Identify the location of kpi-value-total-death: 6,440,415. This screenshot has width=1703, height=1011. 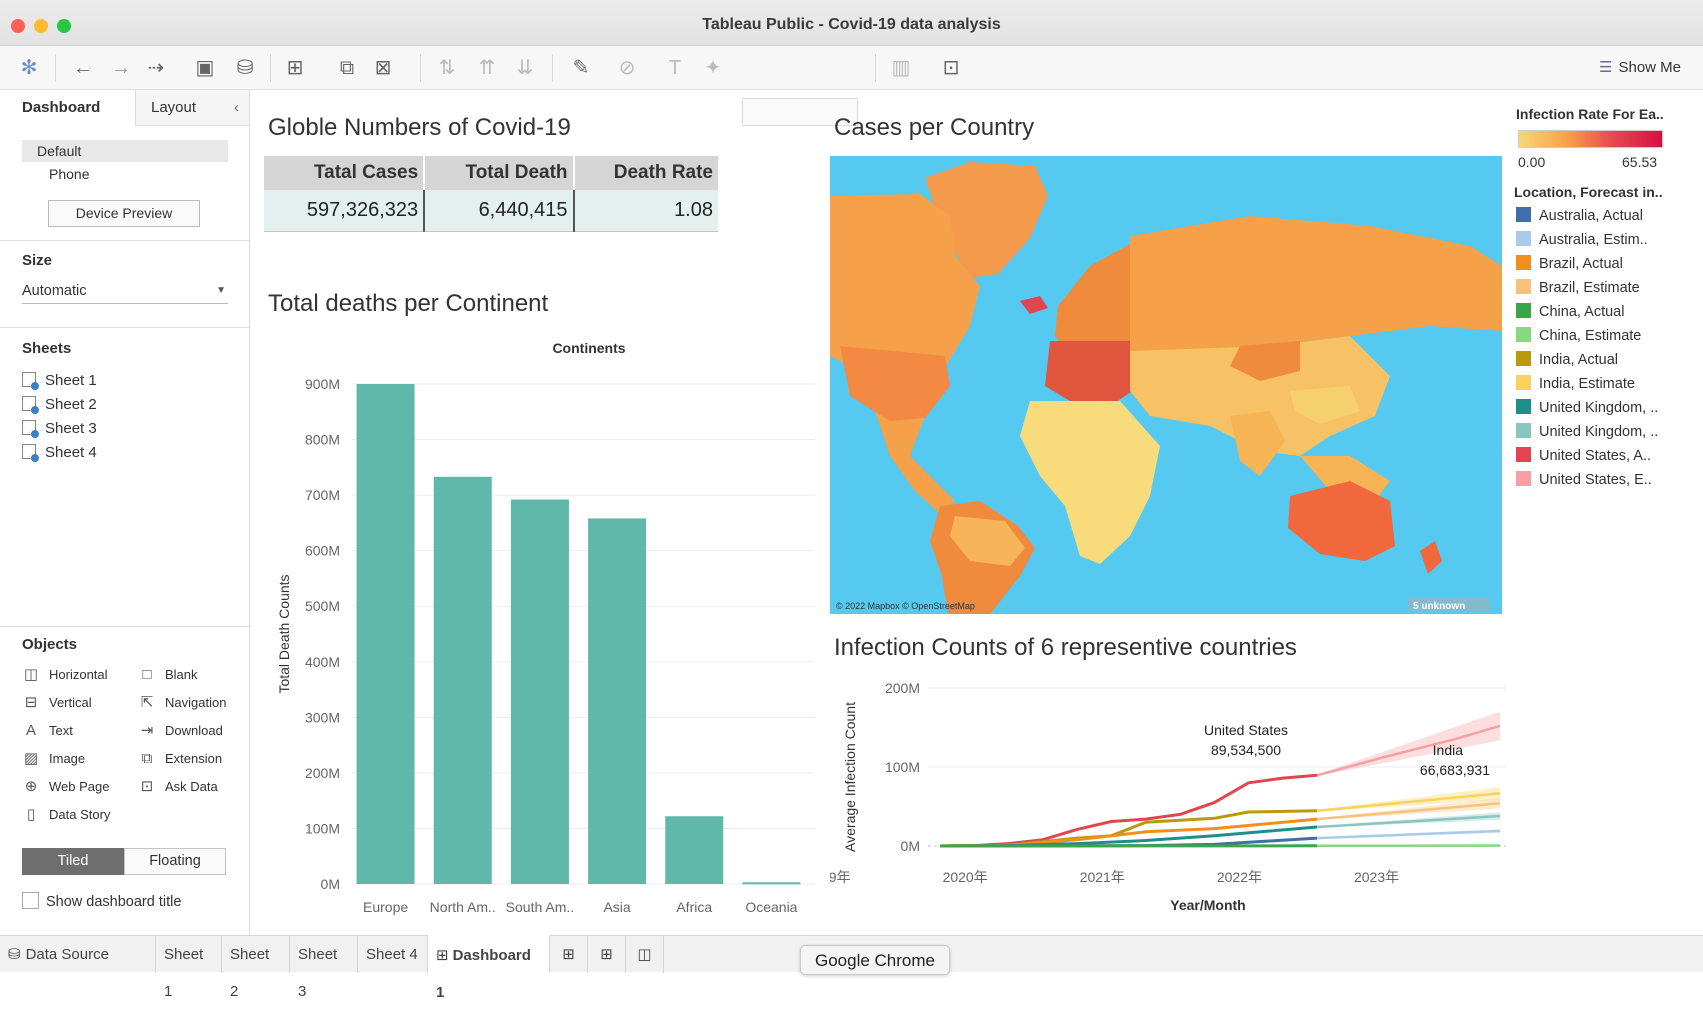
(498, 210).